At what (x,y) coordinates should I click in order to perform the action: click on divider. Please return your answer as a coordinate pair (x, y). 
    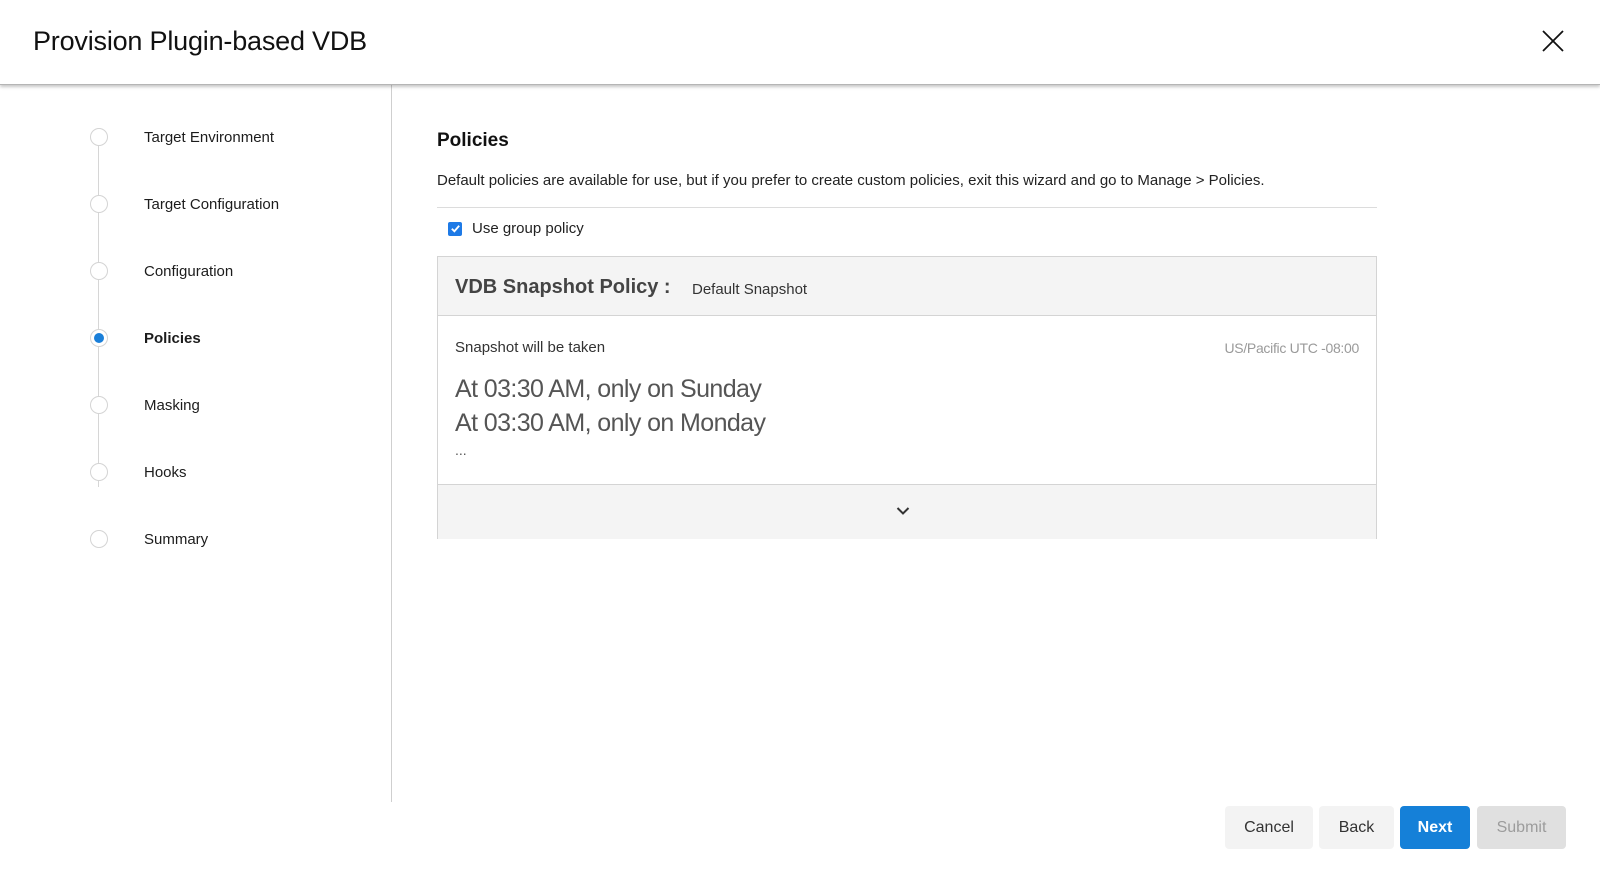
    Looking at the image, I should click on (907, 207).